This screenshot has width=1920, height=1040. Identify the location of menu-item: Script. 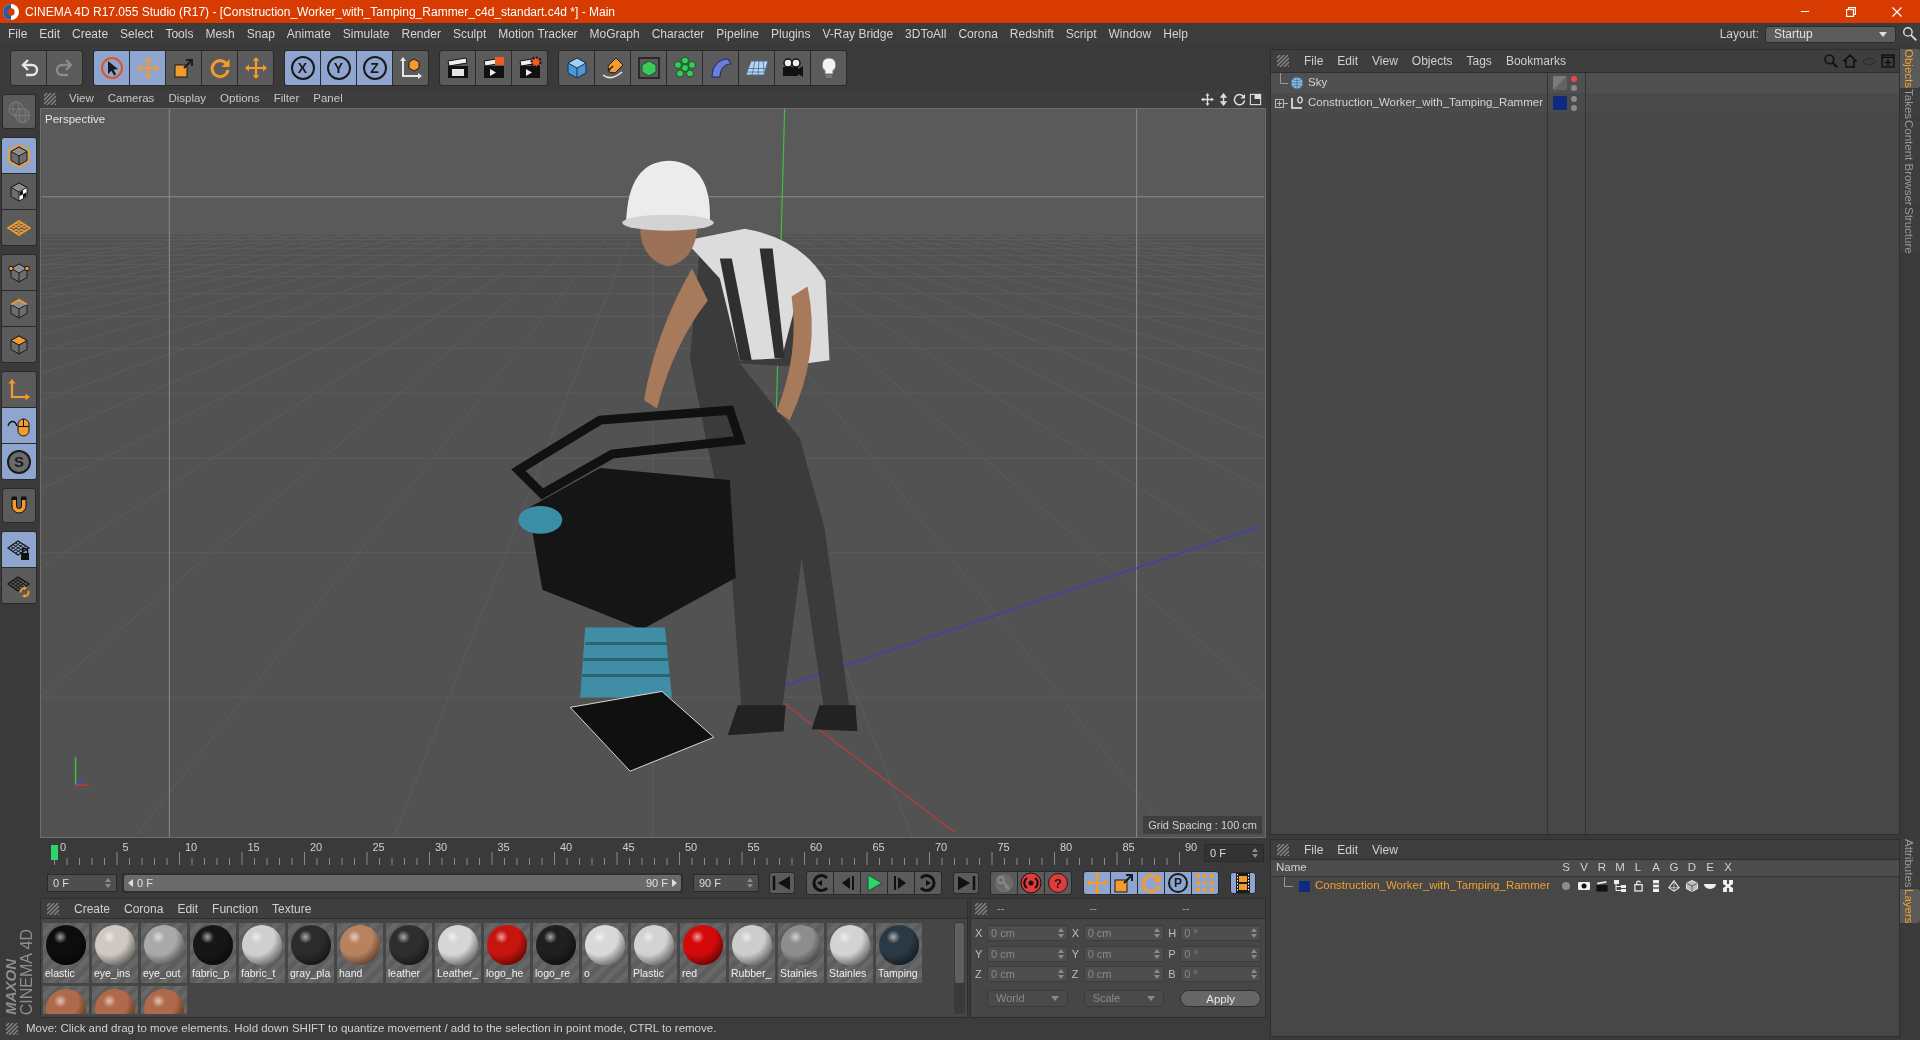
(1081, 34).